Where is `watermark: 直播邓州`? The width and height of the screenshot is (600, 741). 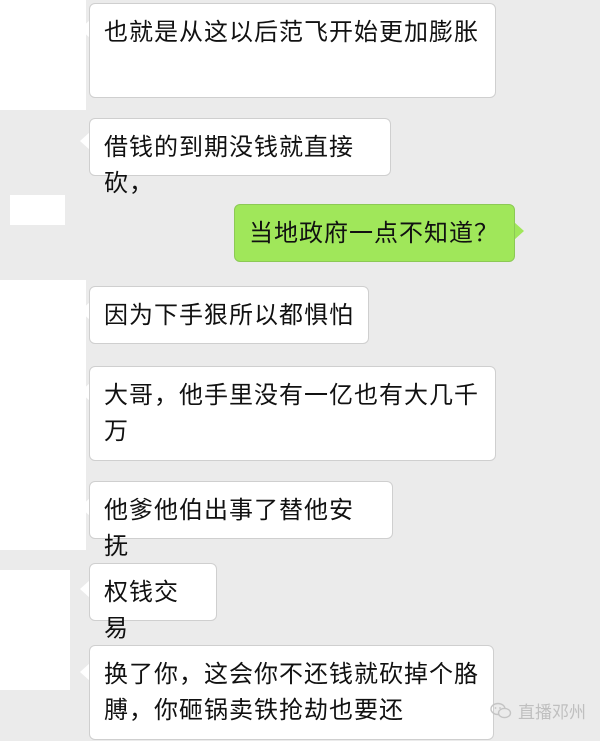
watermark: 直播邓州 is located at coordinates (538, 710).